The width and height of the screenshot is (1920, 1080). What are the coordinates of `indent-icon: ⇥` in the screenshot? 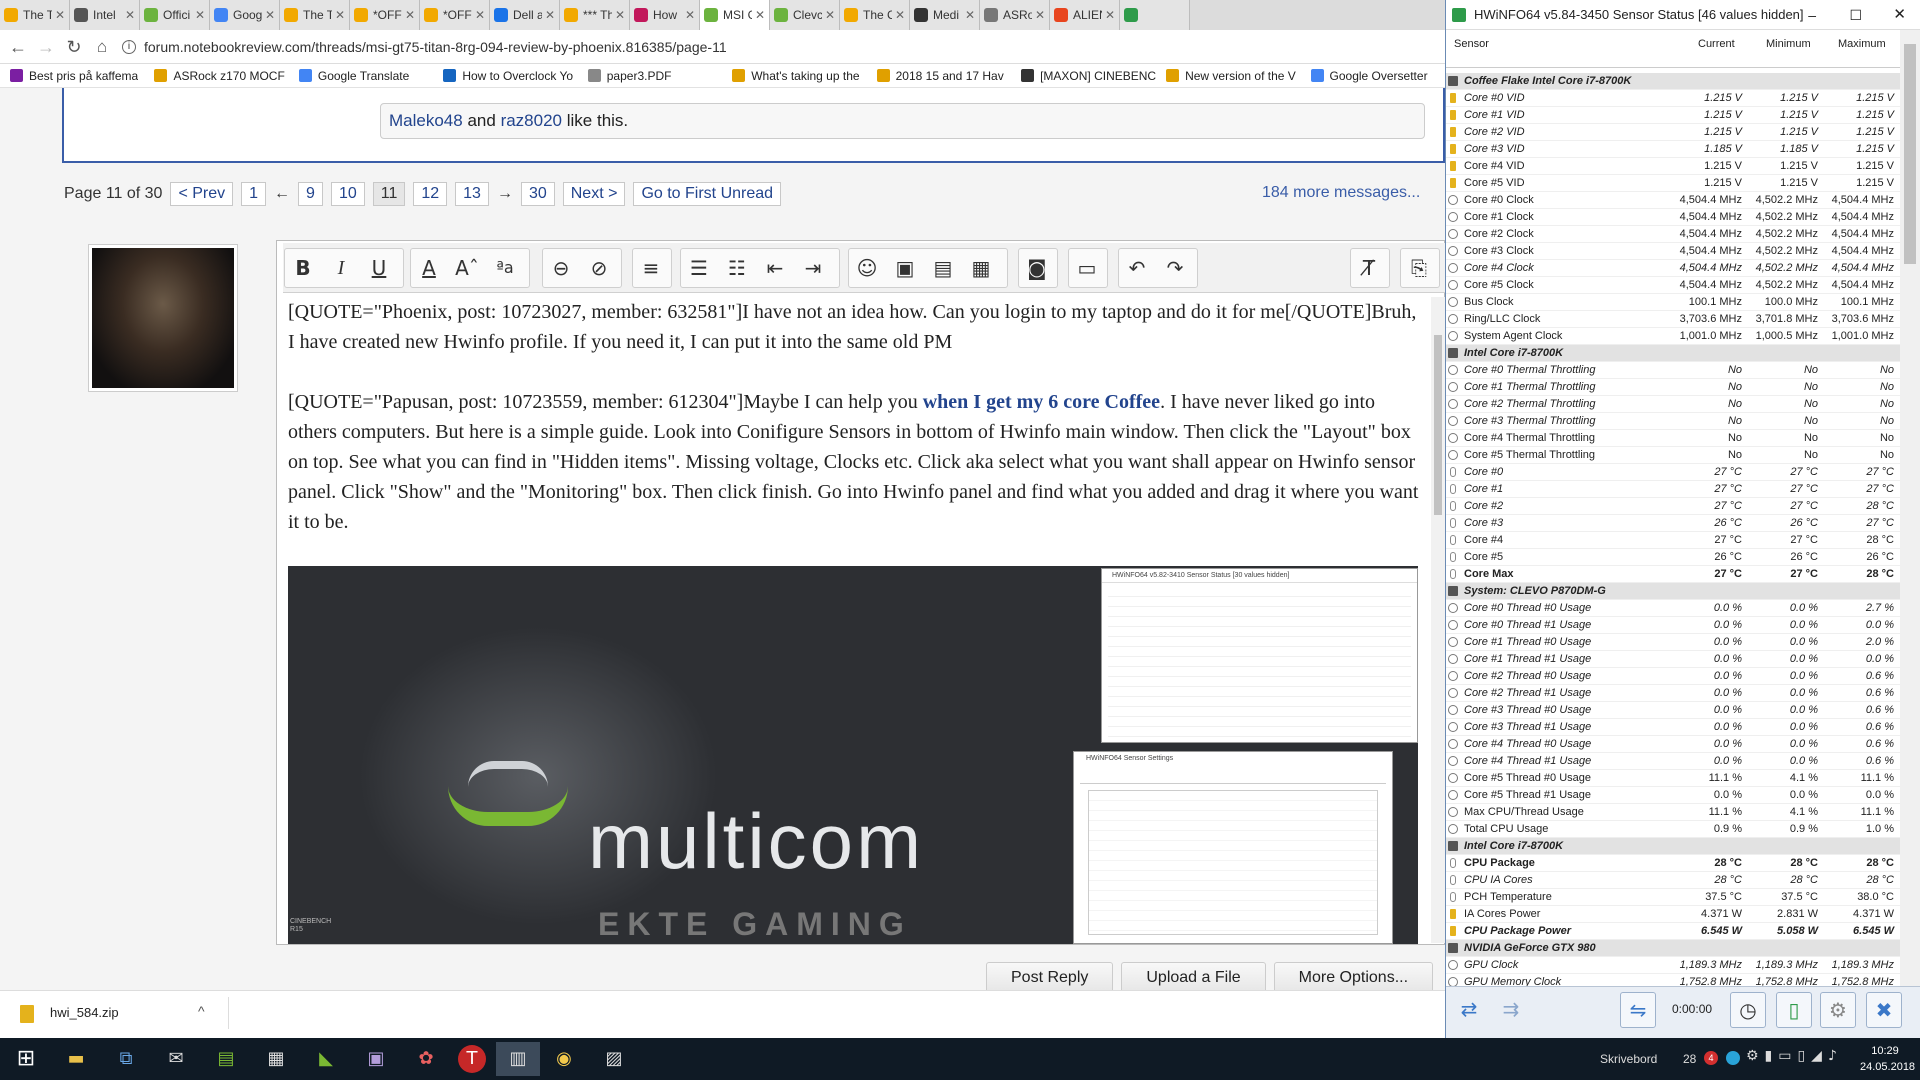 It's located at (813, 268).